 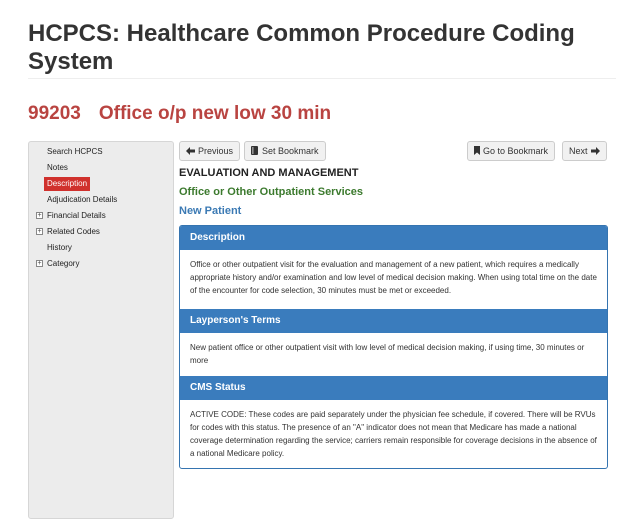 What do you see at coordinates (216, 151) in the screenshot?
I see `previous-button-label: Previous` at bounding box center [216, 151].